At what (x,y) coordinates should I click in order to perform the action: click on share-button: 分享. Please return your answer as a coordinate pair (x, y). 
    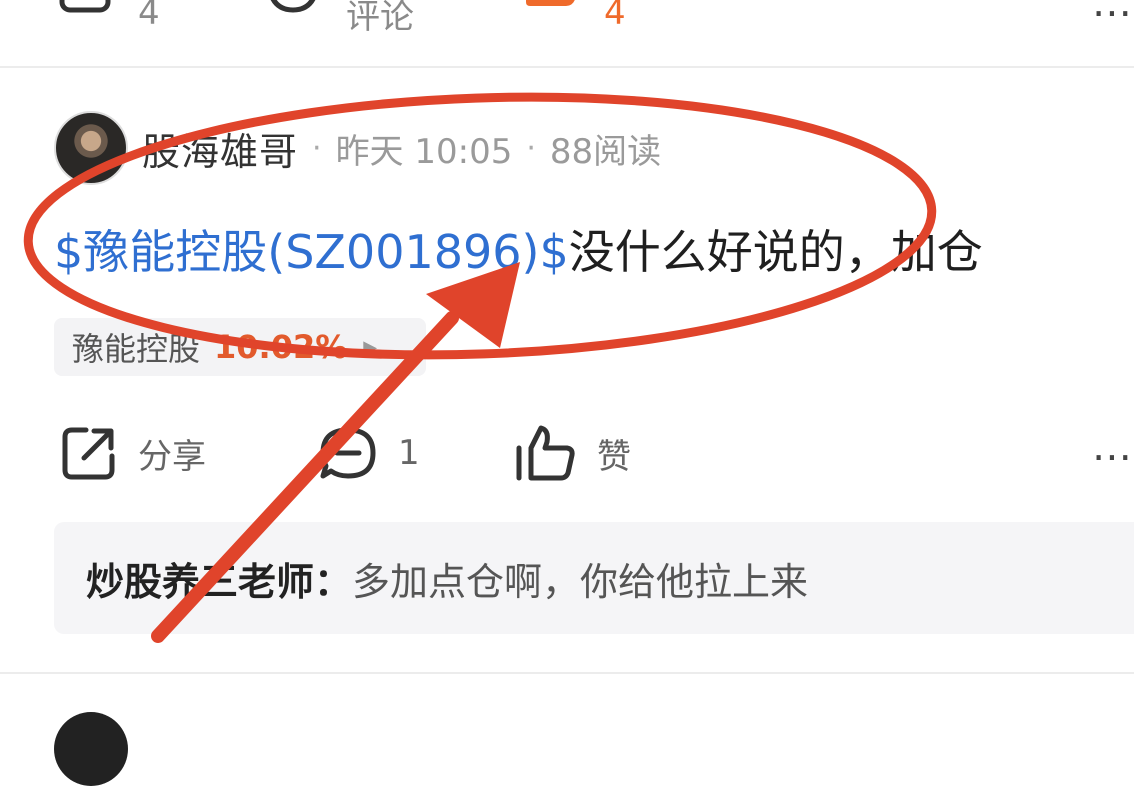
    Looking at the image, I should click on (133, 453).